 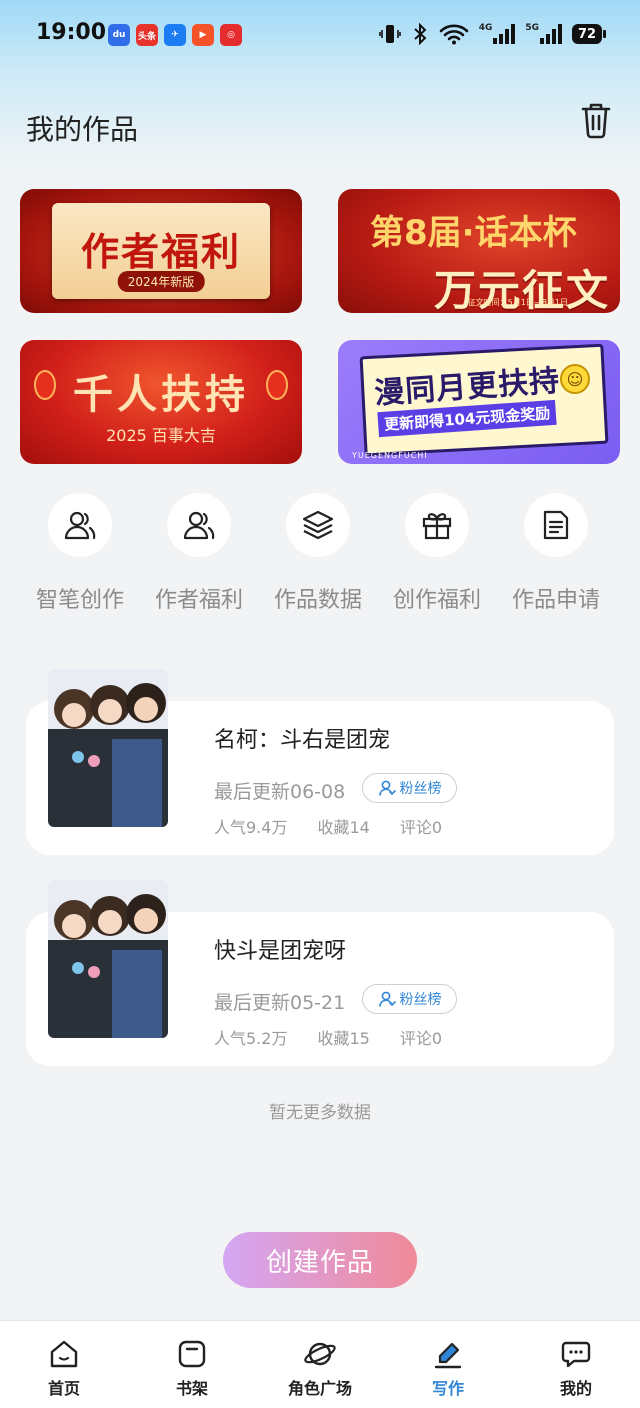 What do you see at coordinates (119, 35) in the screenshot?
I see `baidu-app-icon: du` at bounding box center [119, 35].